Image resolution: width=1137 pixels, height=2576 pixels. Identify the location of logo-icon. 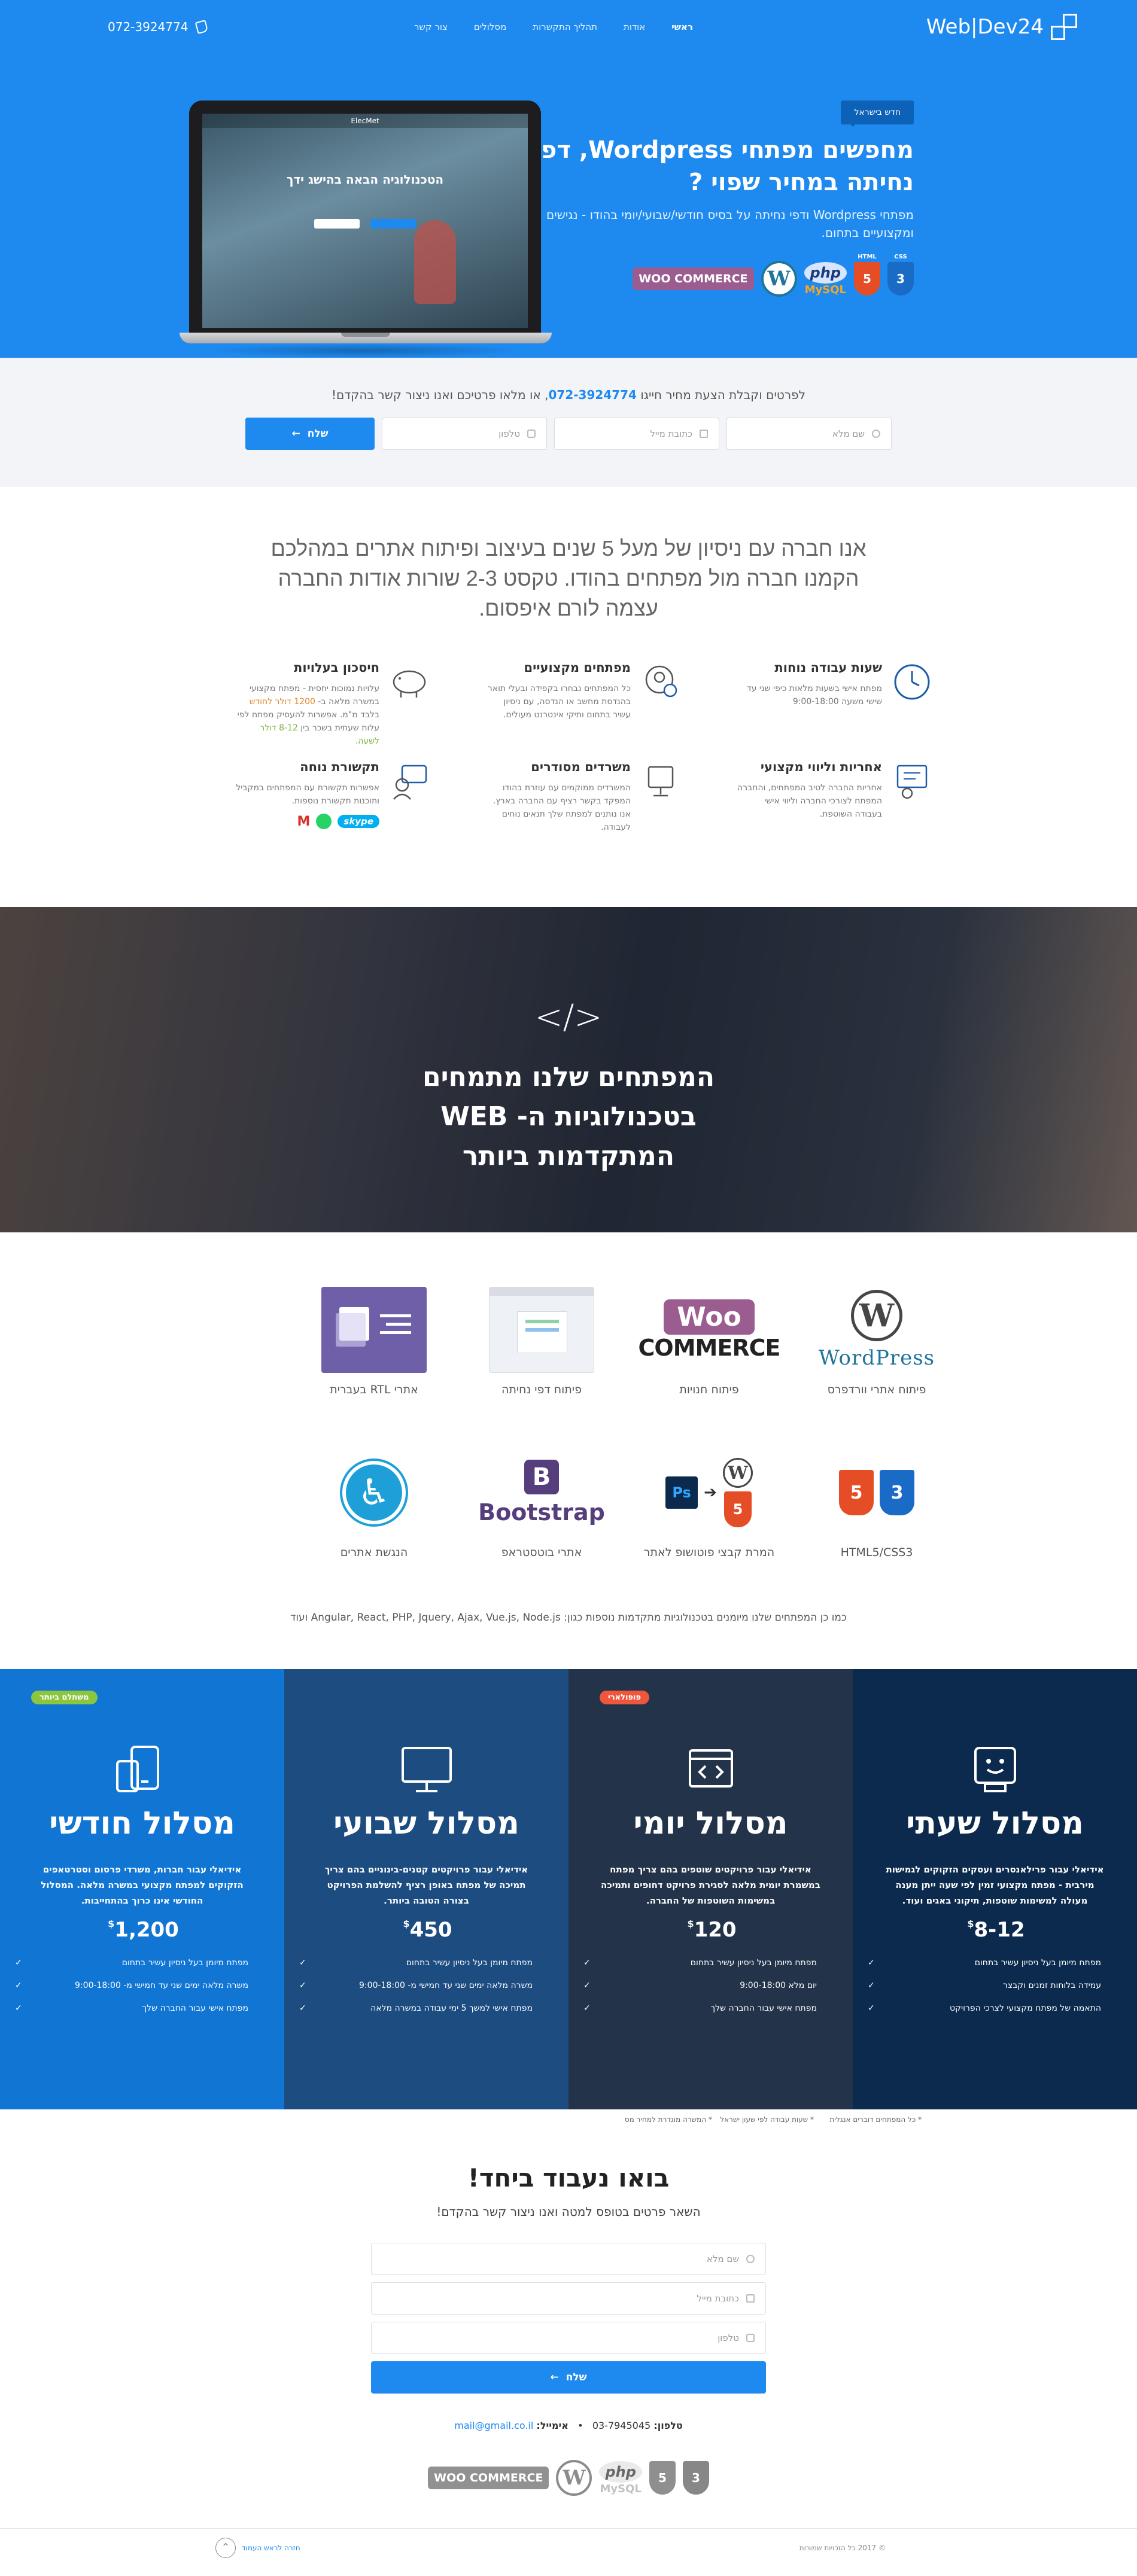
(1064, 27).